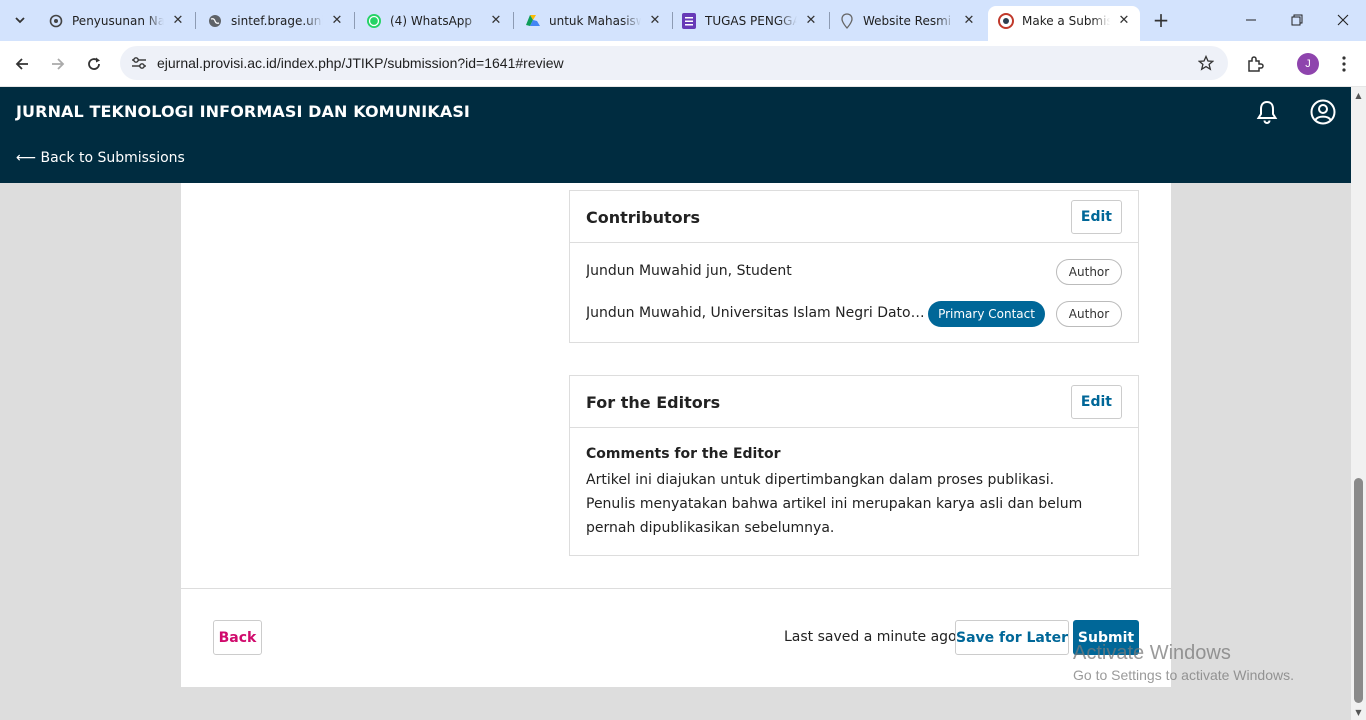 The width and height of the screenshot is (1366, 720). Describe the element at coordinates (374, 21) in the screenshot. I see `whatsapp-icon` at that location.